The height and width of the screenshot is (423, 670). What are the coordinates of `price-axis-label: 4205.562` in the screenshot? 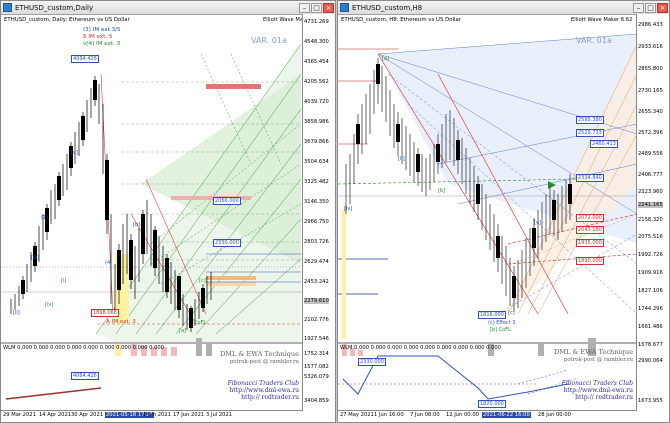 It's located at (316, 82).